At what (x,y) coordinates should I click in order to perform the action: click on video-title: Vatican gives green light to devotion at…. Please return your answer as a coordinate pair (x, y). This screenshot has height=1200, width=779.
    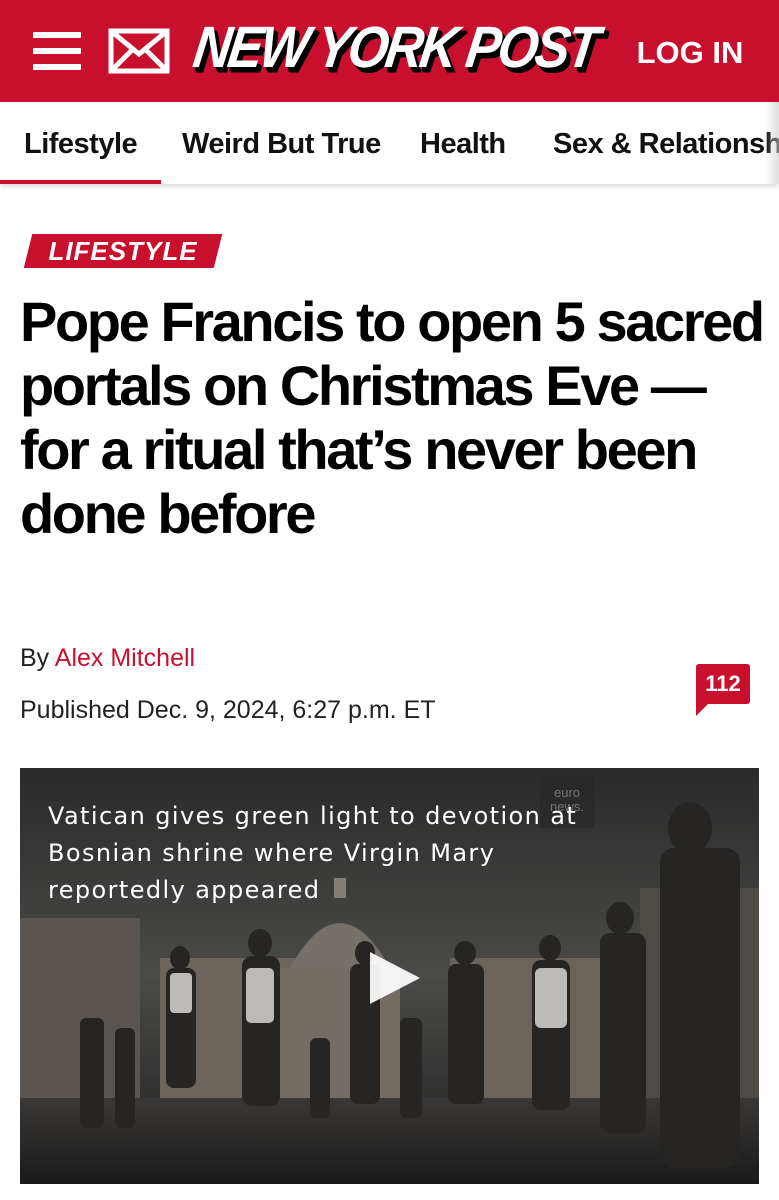
    Looking at the image, I should click on (313, 853).